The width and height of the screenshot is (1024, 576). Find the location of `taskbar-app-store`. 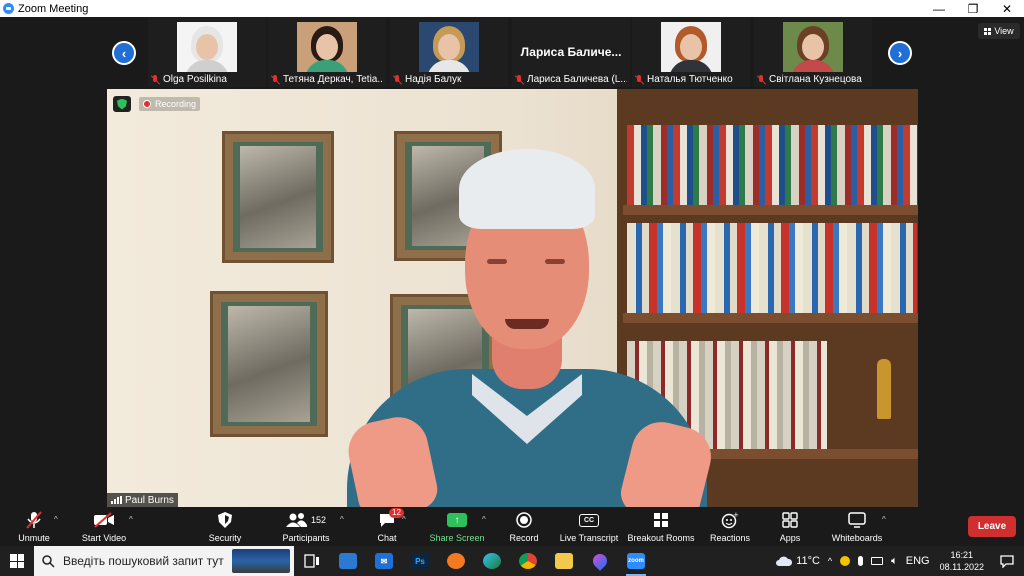

taskbar-app-store is located at coordinates (348, 561).